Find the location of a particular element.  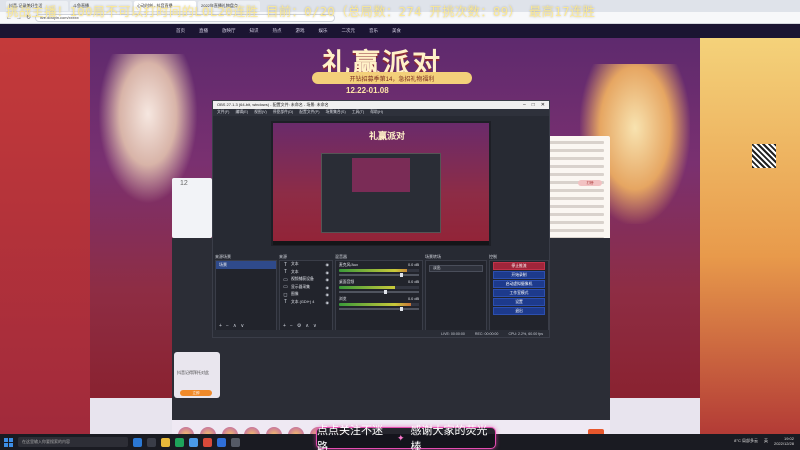

weather-text: 8°C 局部多云 is located at coordinates (746, 441).